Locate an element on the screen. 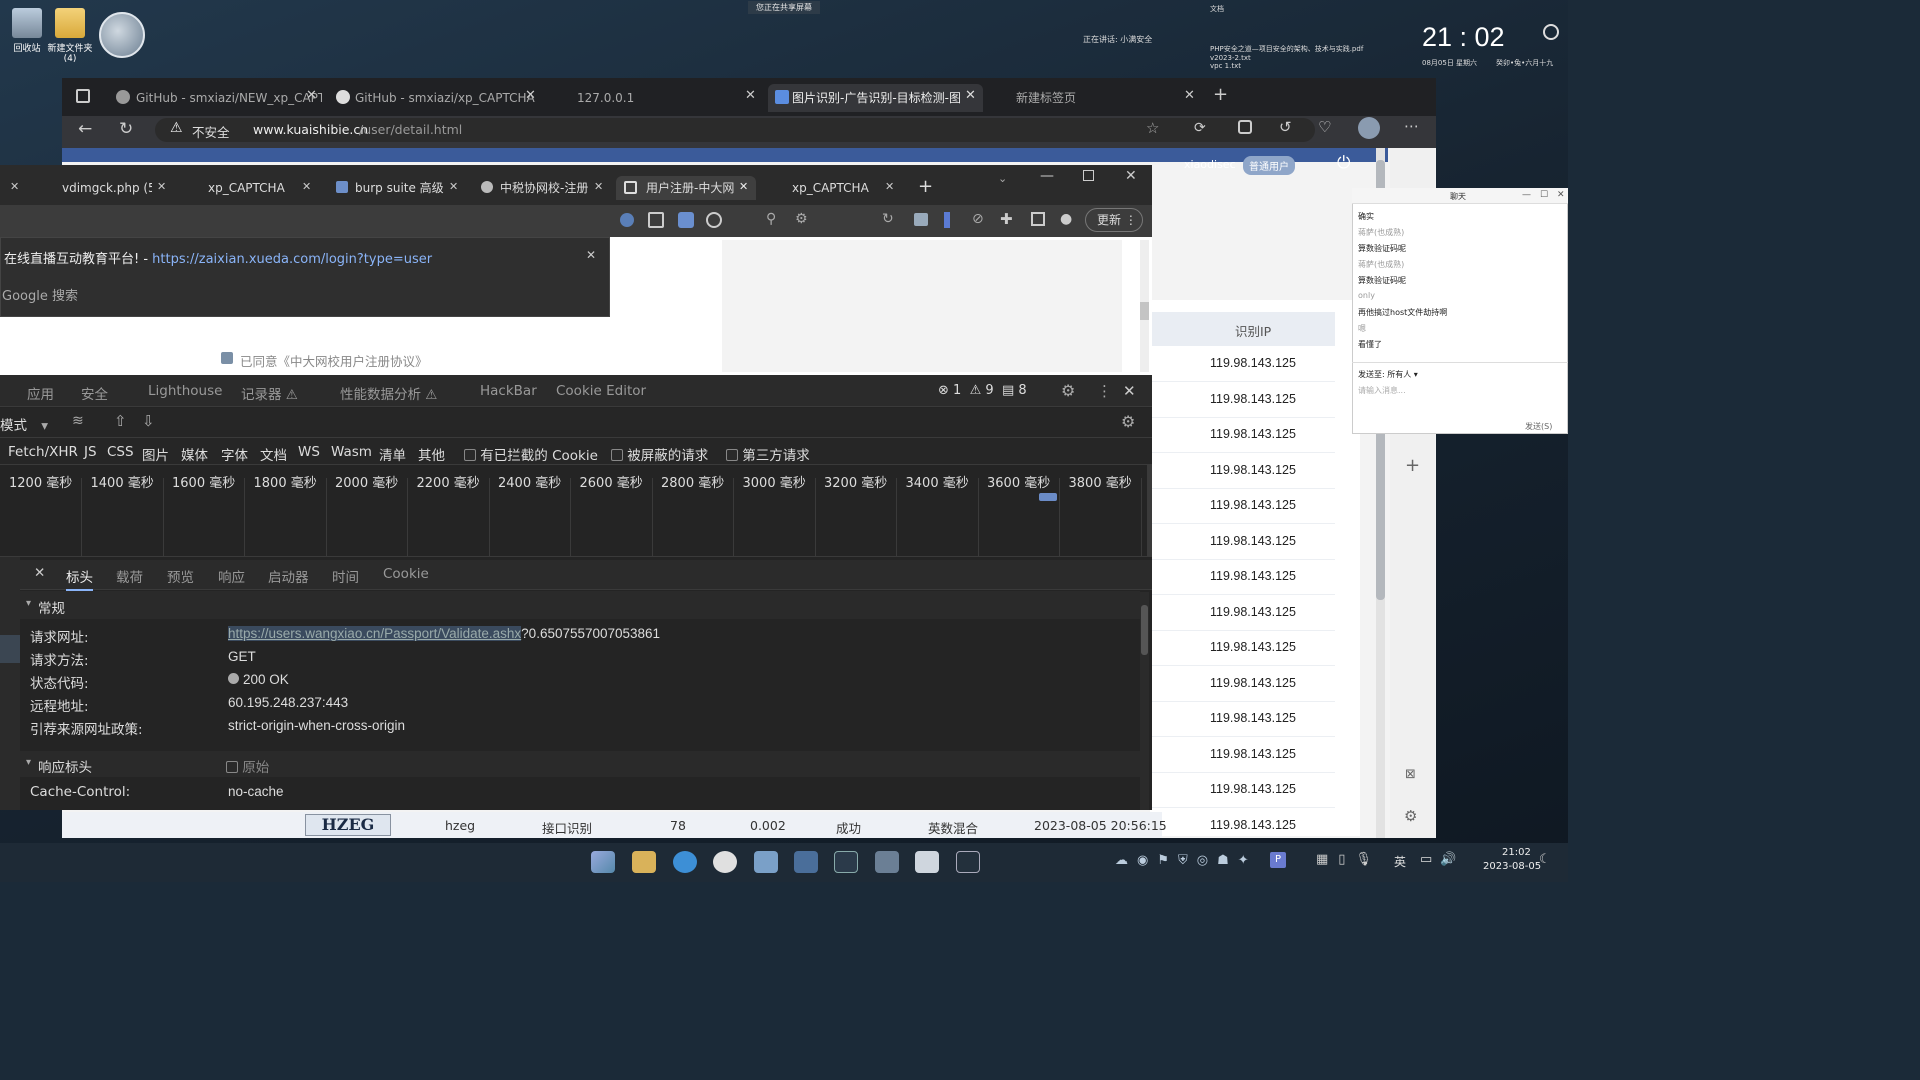  filter-8: Wasm is located at coordinates (351, 452).